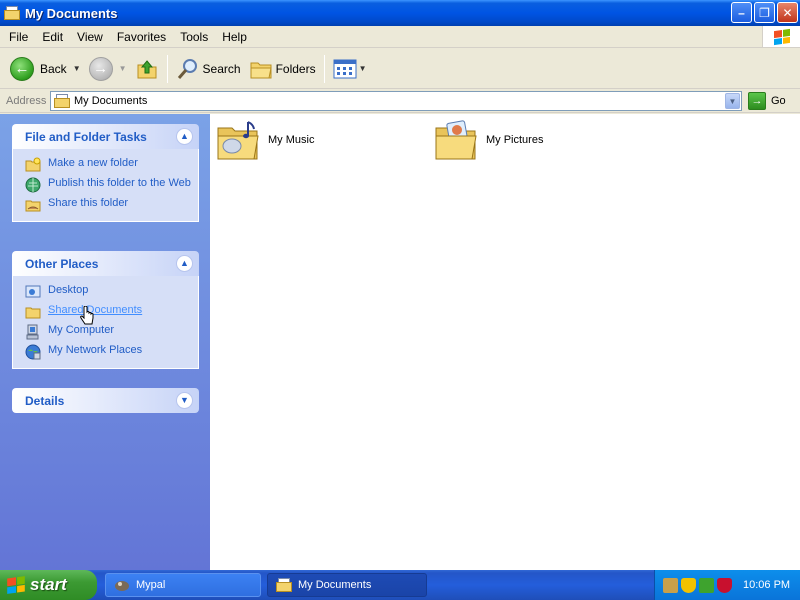 The height and width of the screenshot is (600, 800). What do you see at coordinates (22, 68) in the screenshot?
I see `back-arrow-icon: ←` at bounding box center [22, 68].